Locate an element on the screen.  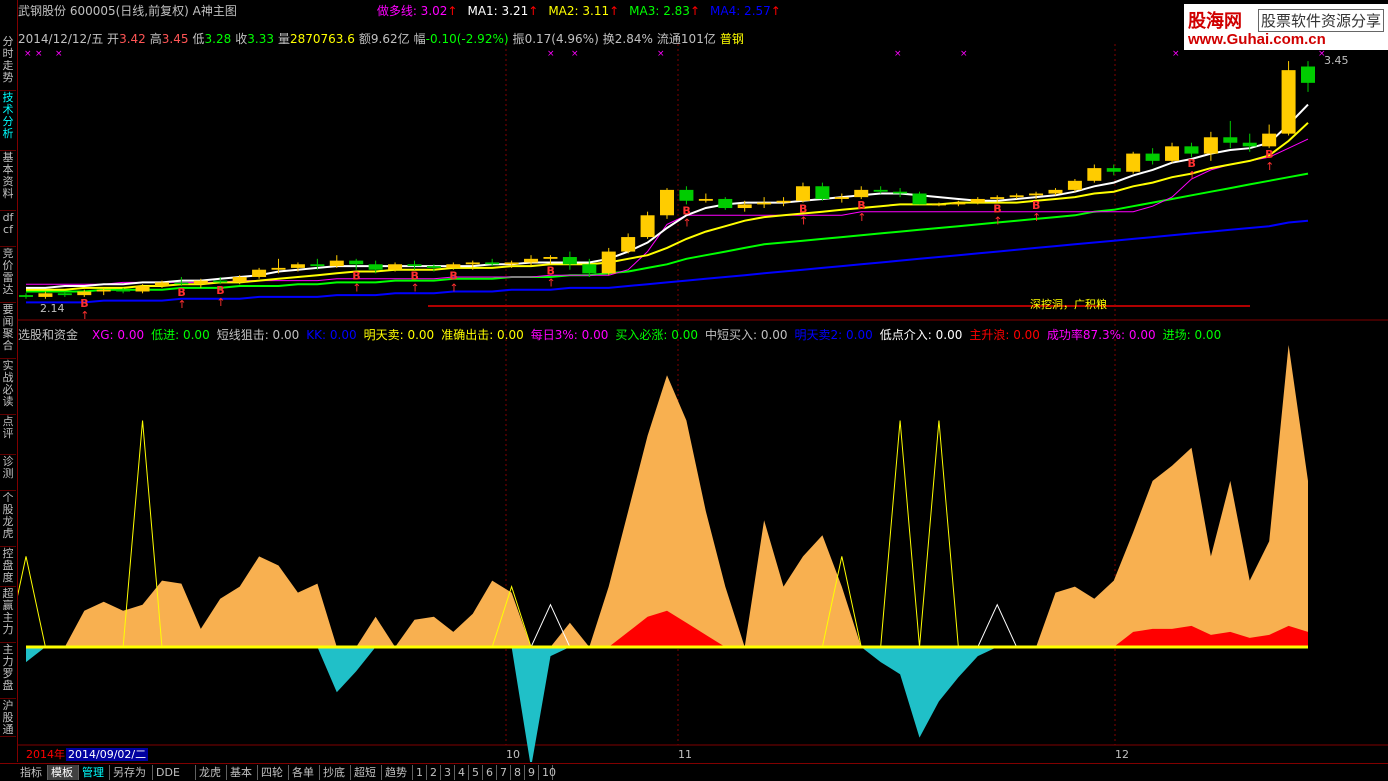
bottom-tab-10: 超短 is located at coordinates (366, 772).